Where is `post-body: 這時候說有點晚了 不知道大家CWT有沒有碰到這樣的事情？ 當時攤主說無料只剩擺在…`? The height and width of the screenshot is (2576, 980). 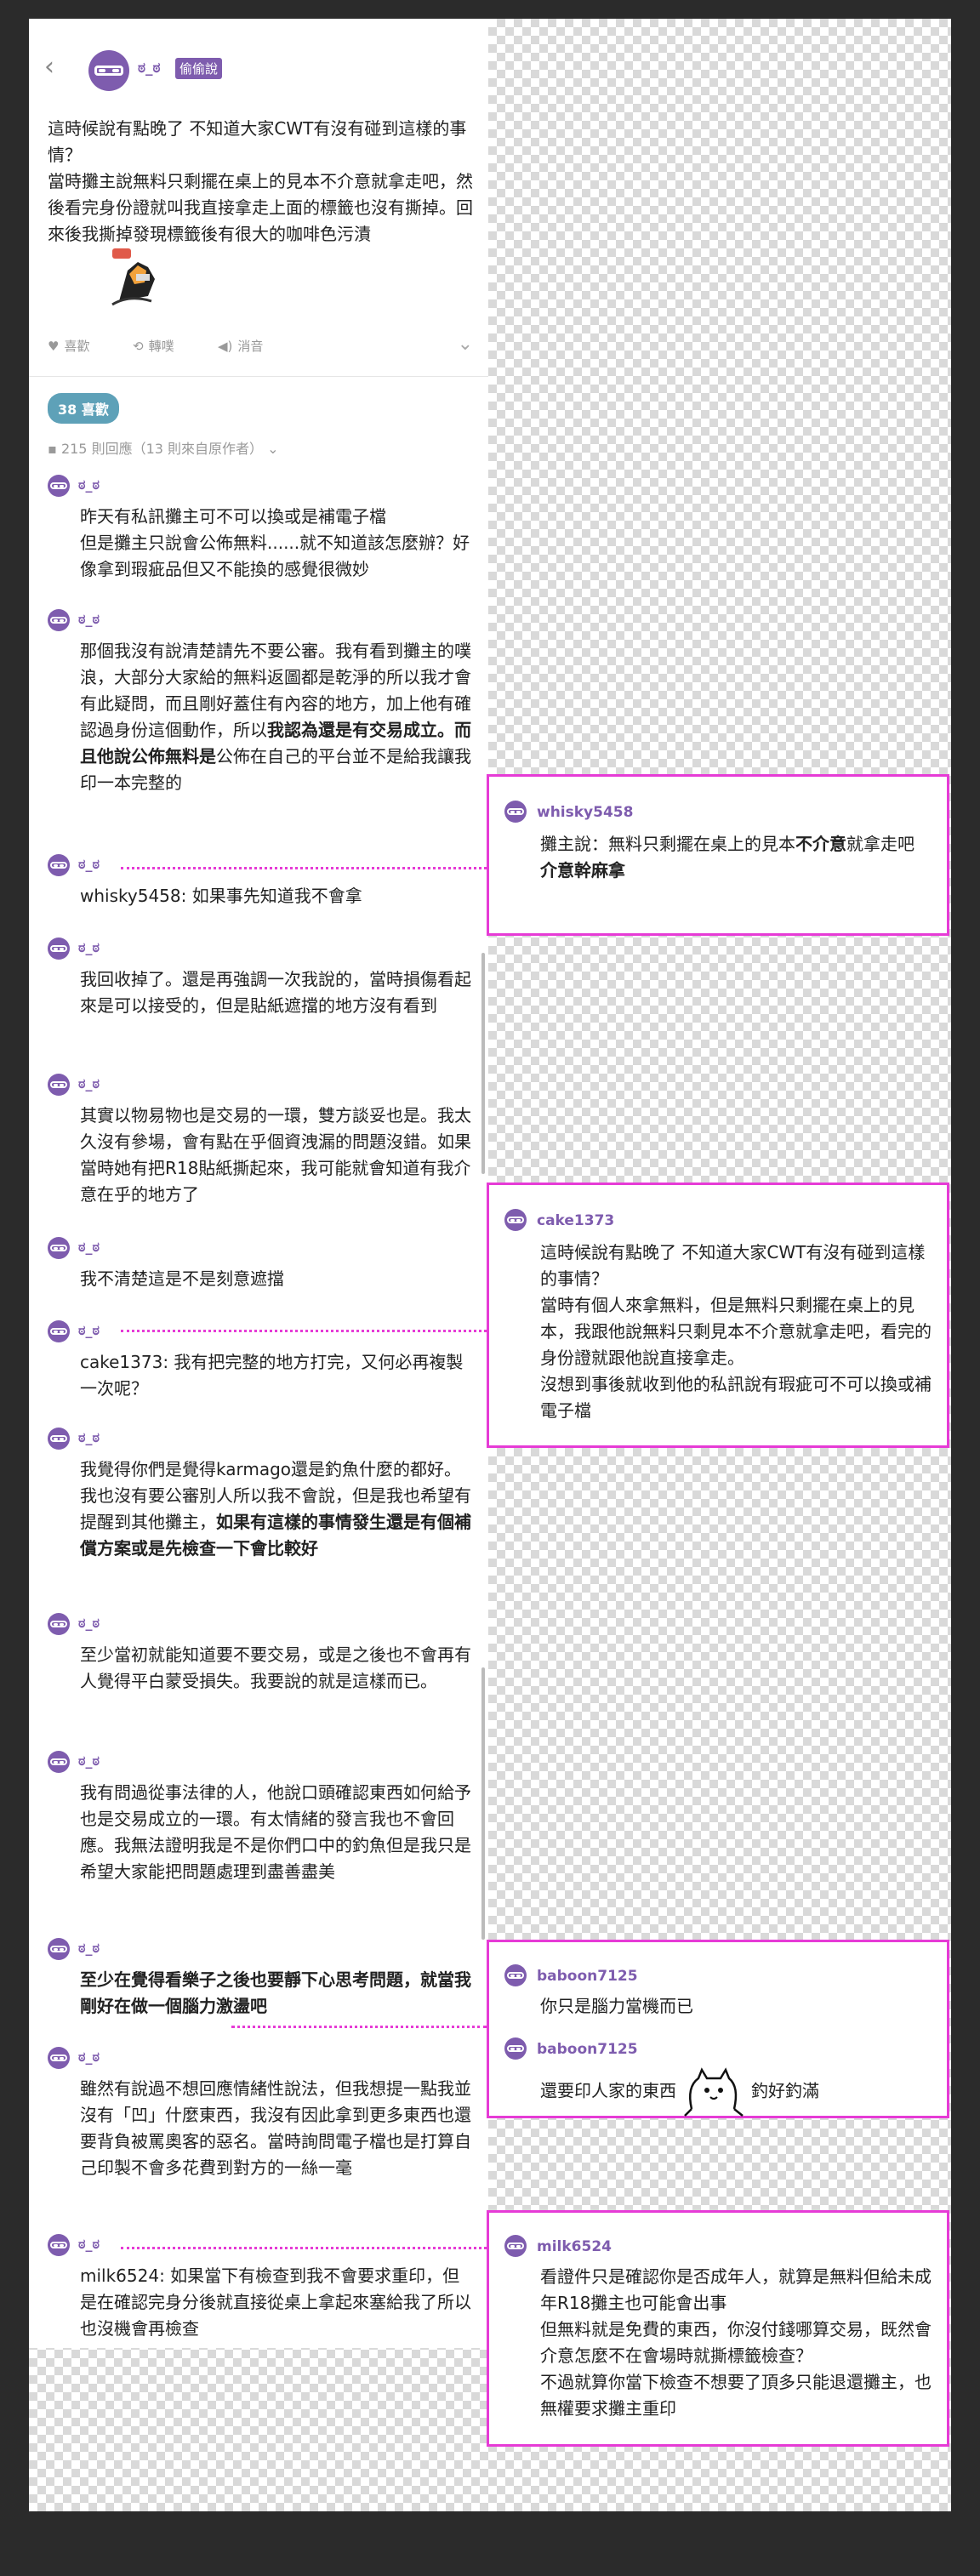 post-body: 這時候說有點晚了 不知道大家CWT有沒有碰到這樣的事情？ 當時攤主說無料只剩擺在… is located at coordinates (260, 181).